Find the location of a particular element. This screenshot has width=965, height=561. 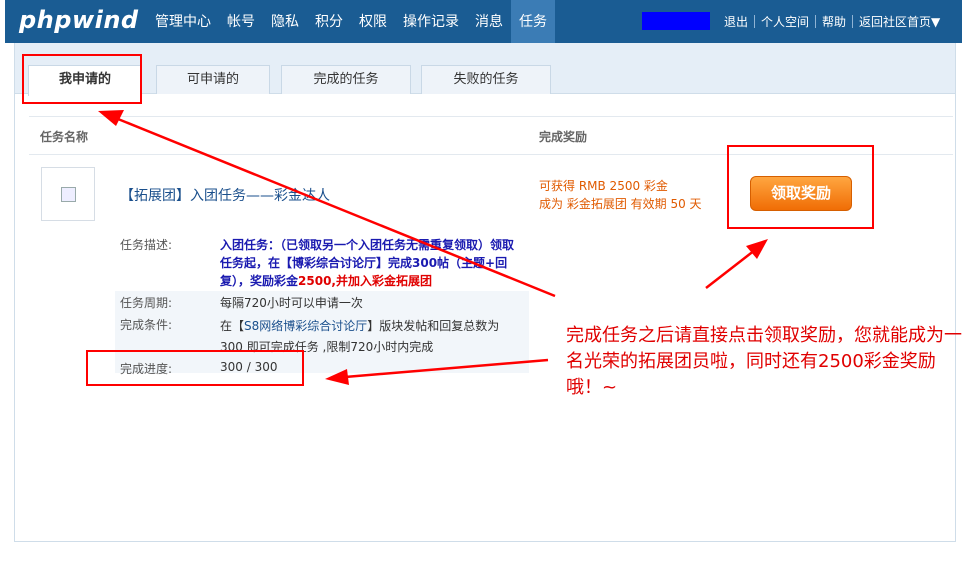

arrow-to-progress is located at coordinates (446, 368).